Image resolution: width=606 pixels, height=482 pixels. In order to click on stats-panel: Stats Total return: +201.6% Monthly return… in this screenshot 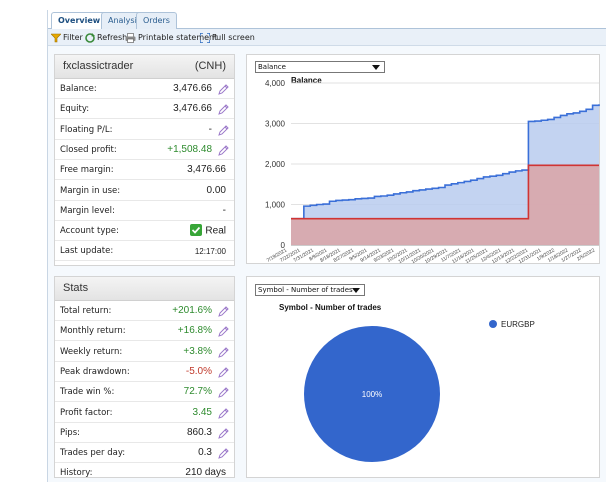, I will do `click(144, 377)`.